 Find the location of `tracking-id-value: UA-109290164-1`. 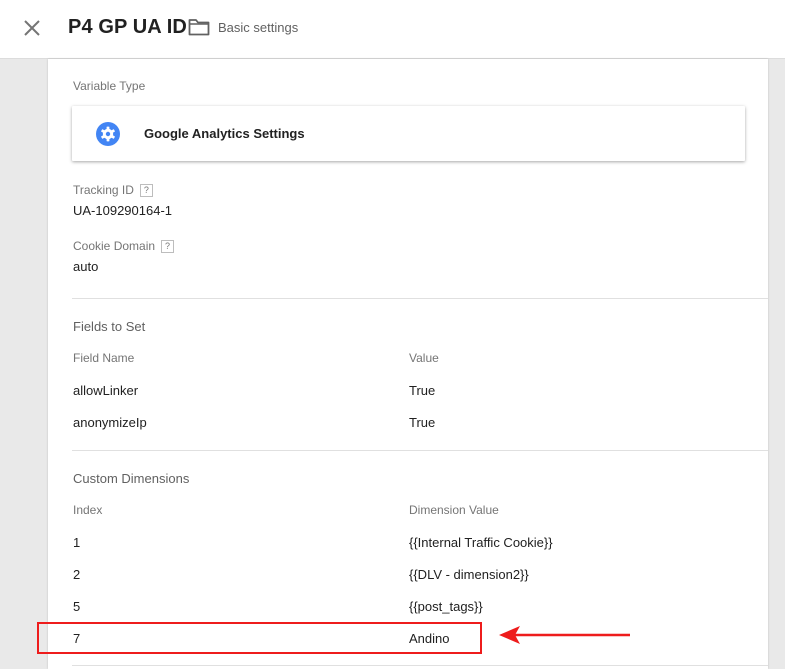

tracking-id-value: UA-109290164-1 is located at coordinates (123, 210).